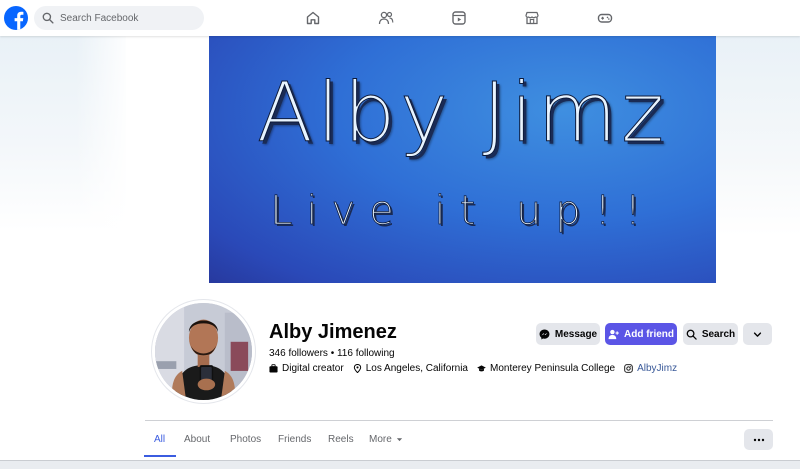 Image resolution: width=800 pixels, height=469 pixels. What do you see at coordinates (399, 440) in the screenshot?
I see `caret-down-icon` at bounding box center [399, 440].